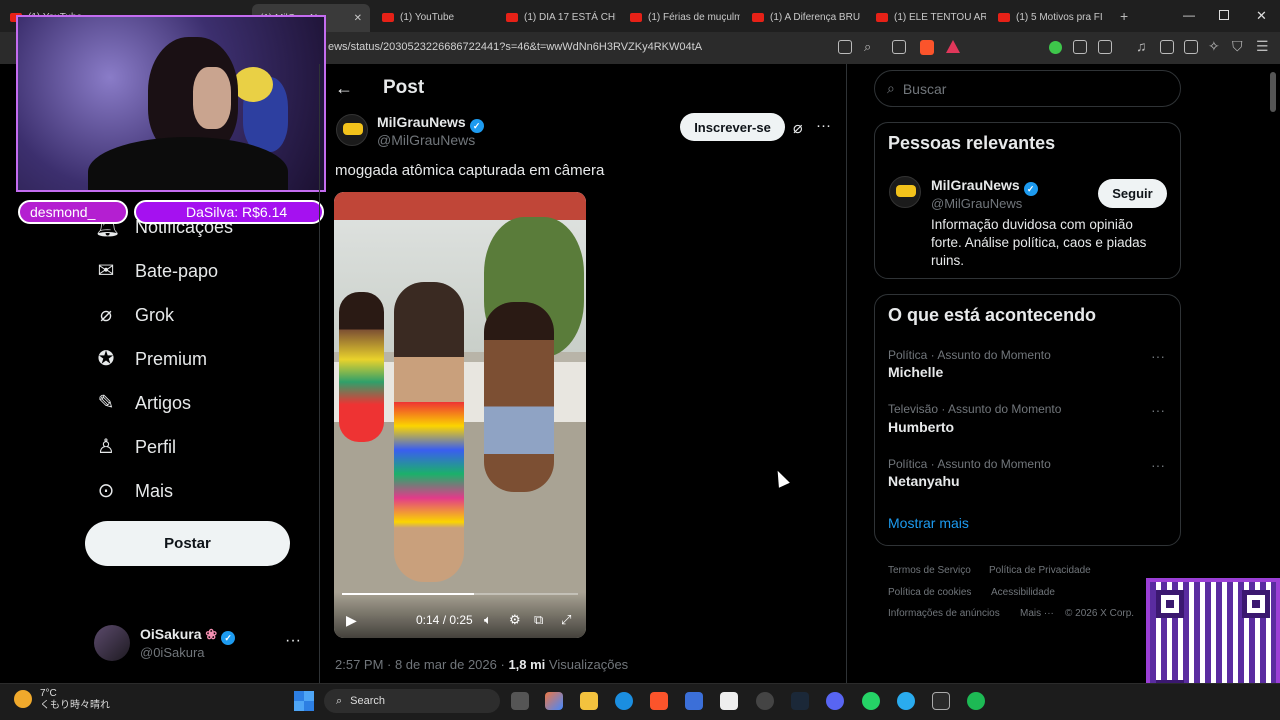 The height and width of the screenshot is (720, 1280). I want to click on footer-link: Informações de anúncios, so click(944, 613).